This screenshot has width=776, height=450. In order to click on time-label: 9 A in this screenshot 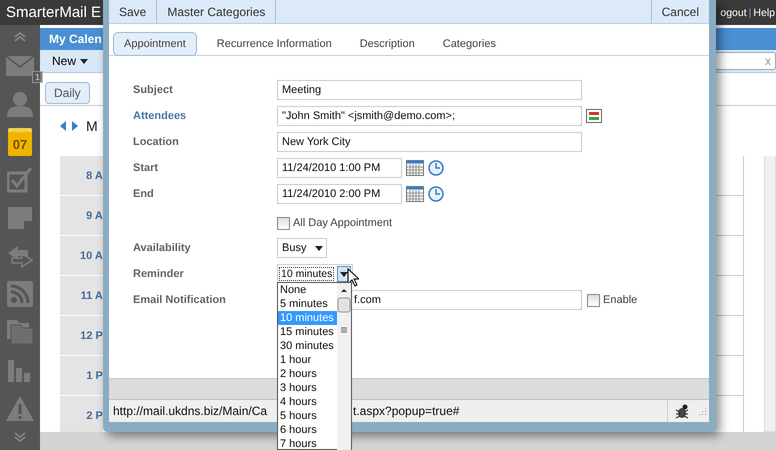, I will do `click(94, 216)`.